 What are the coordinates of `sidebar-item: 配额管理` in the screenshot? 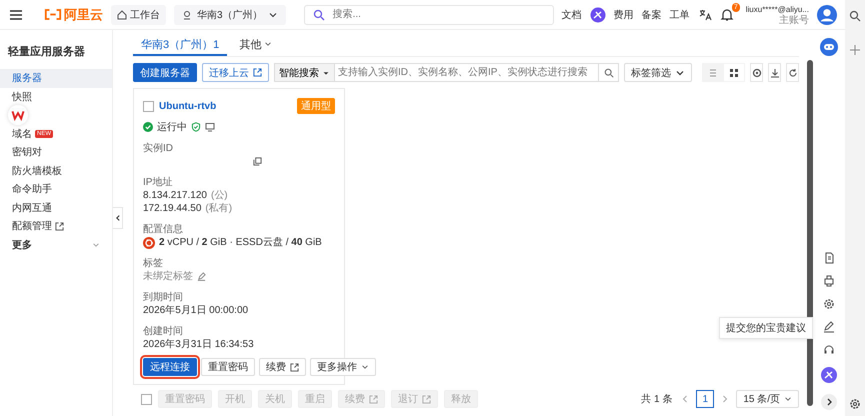 It's located at (56, 226).